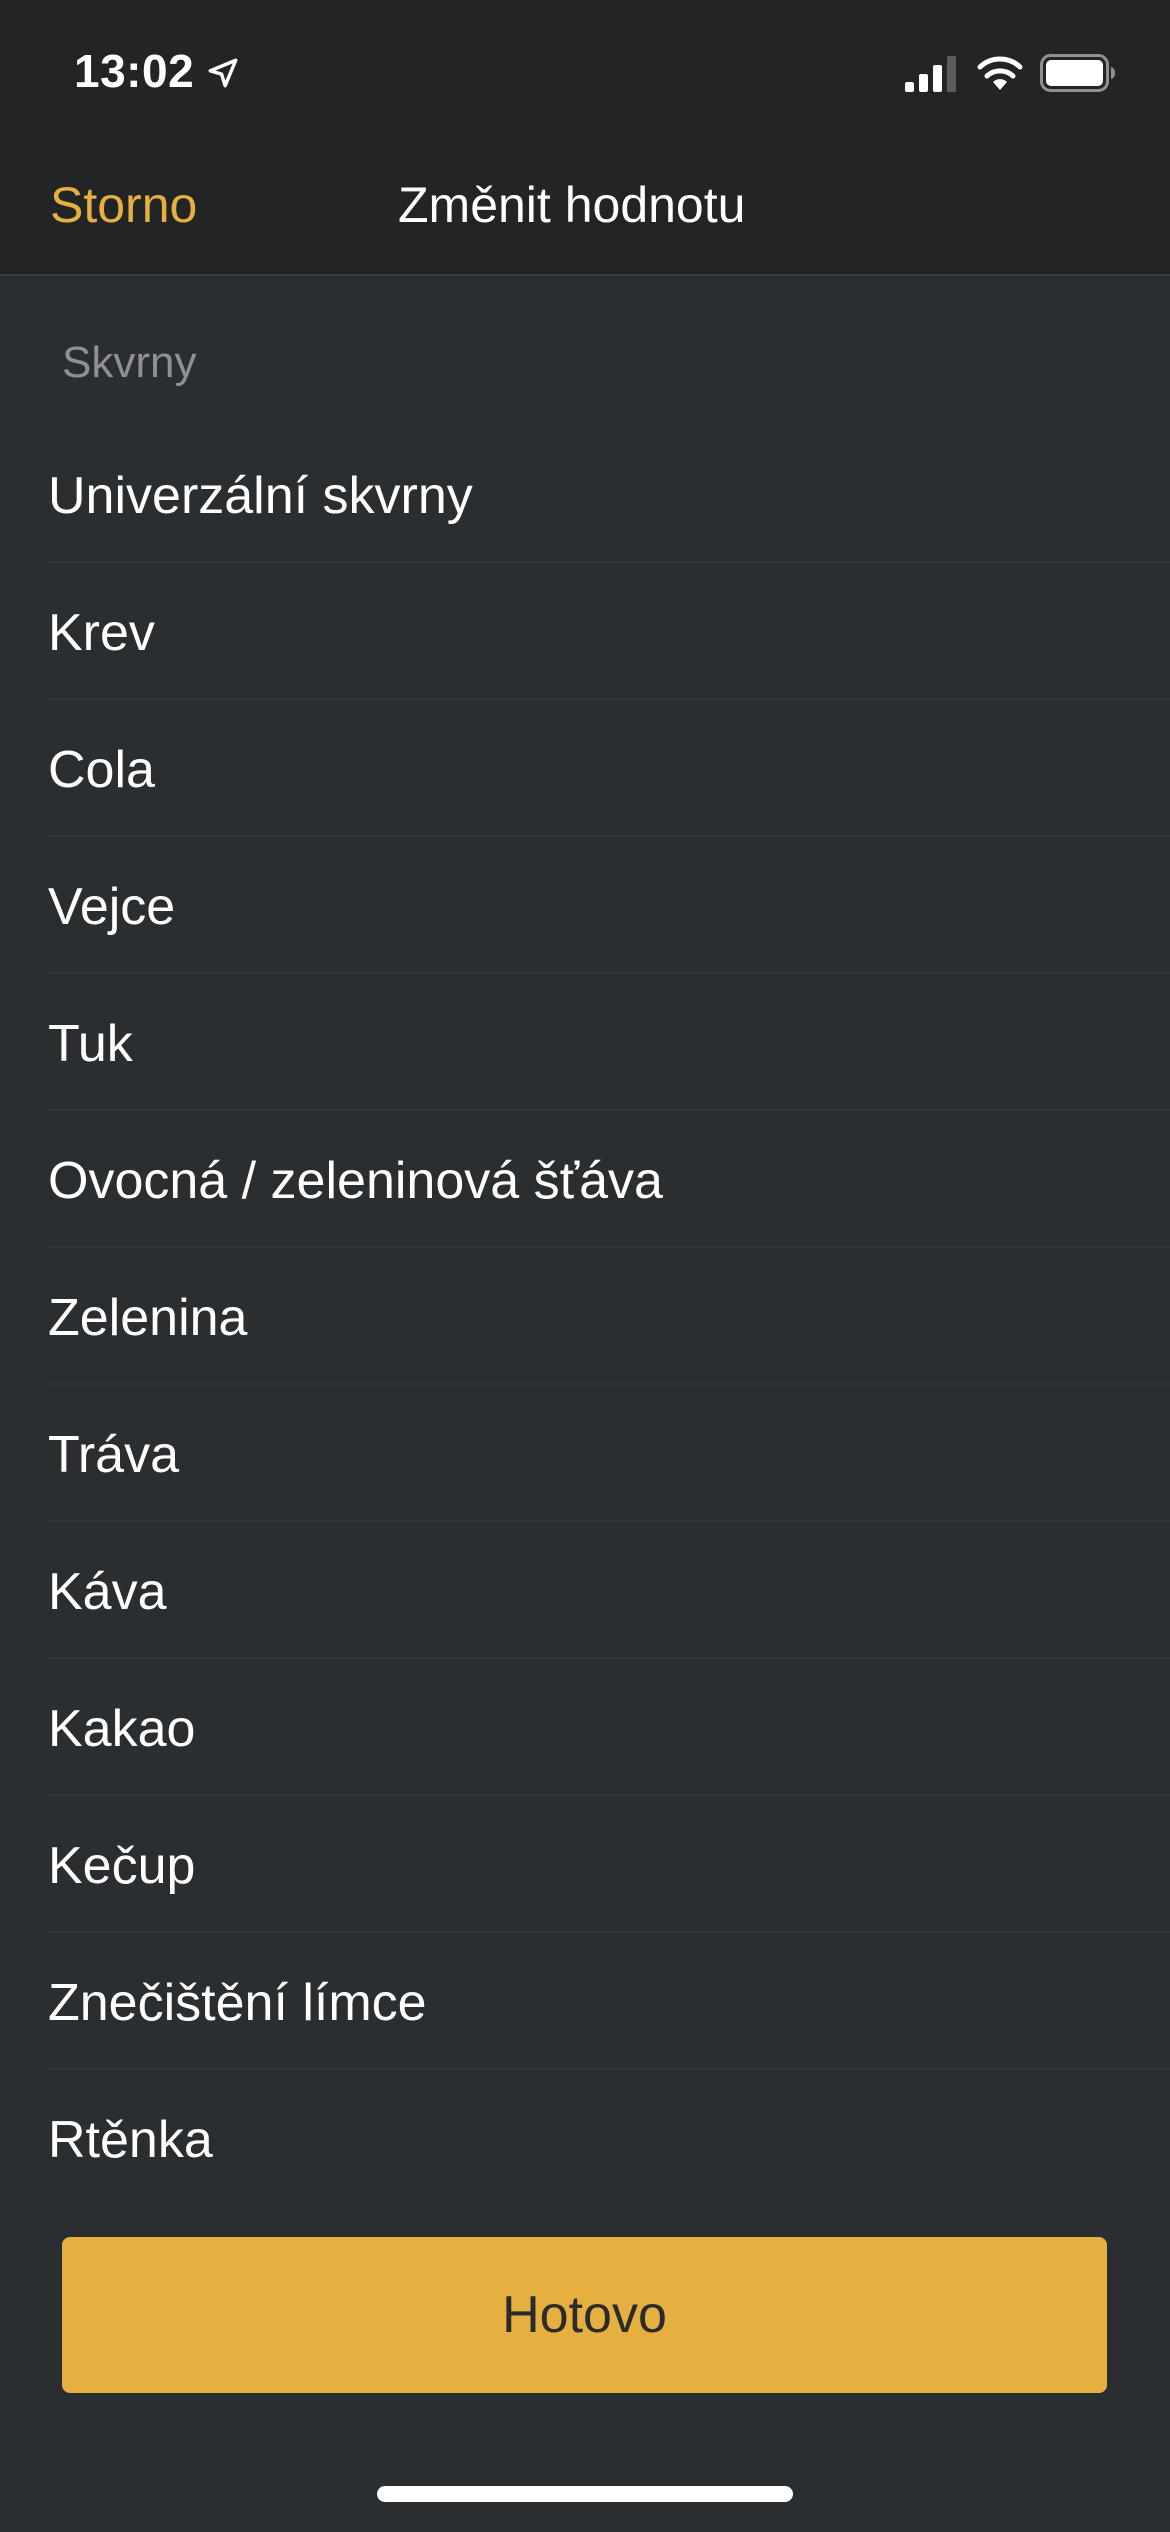 The height and width of the screenshot is (2532, 1170). I want to click on cancel-button: Storno, so click(123, 205).